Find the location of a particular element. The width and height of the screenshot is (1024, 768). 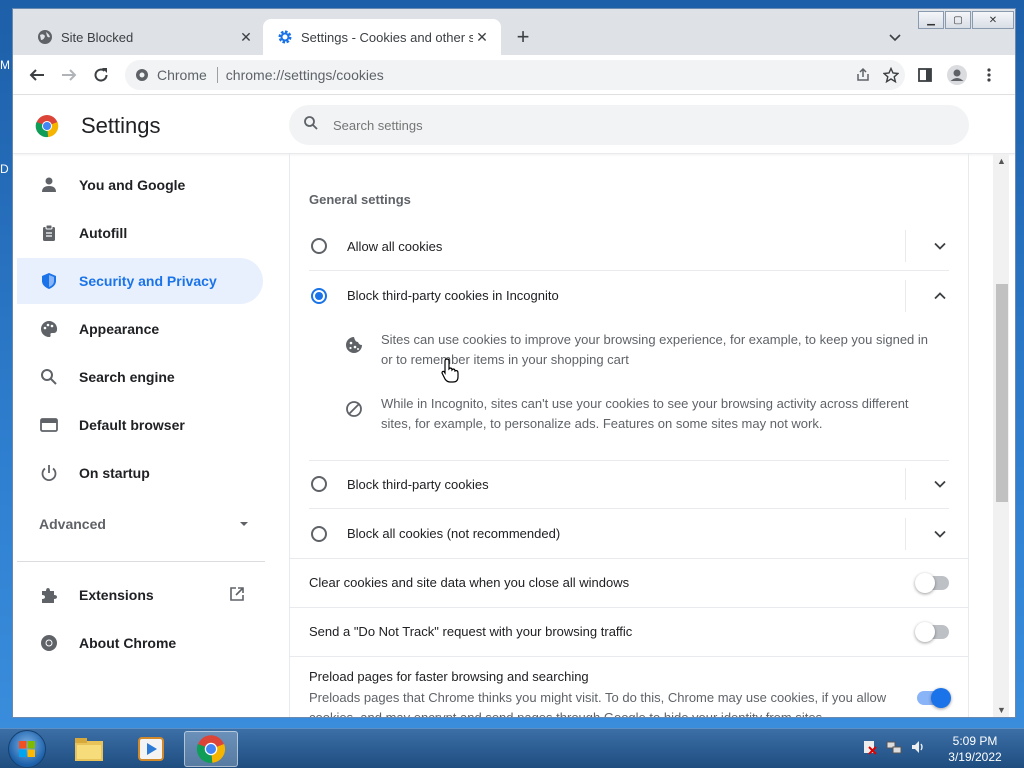

scroll-down-arrow-icon: ▼ is located at coordinates (1001, 710).